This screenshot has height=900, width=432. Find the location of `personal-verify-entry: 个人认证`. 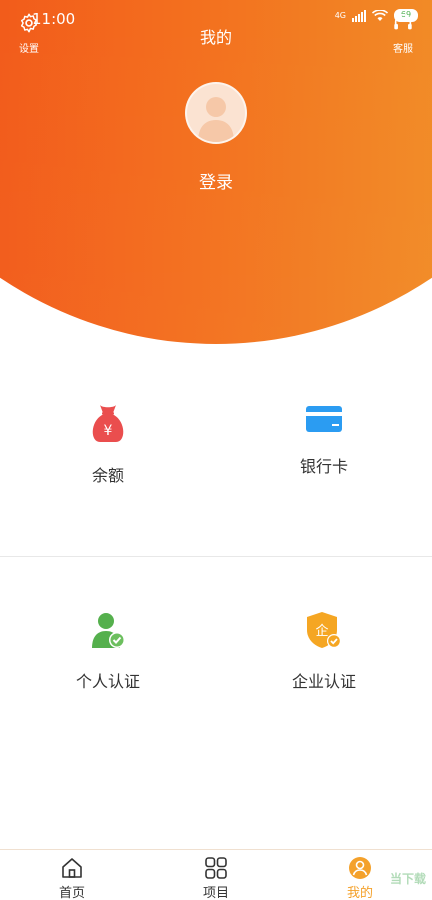

personal-verify-entry: 个人认证 is located at coordinates (108, 651).